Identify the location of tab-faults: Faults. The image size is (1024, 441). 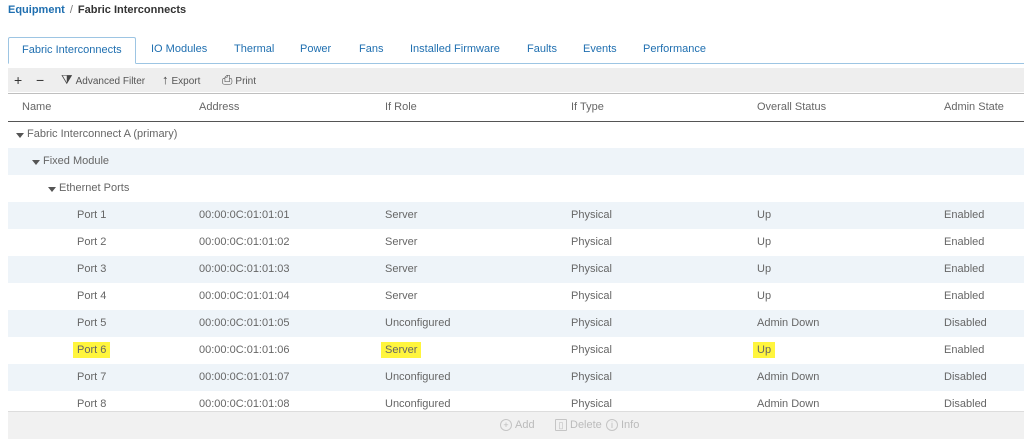
(542, 49).